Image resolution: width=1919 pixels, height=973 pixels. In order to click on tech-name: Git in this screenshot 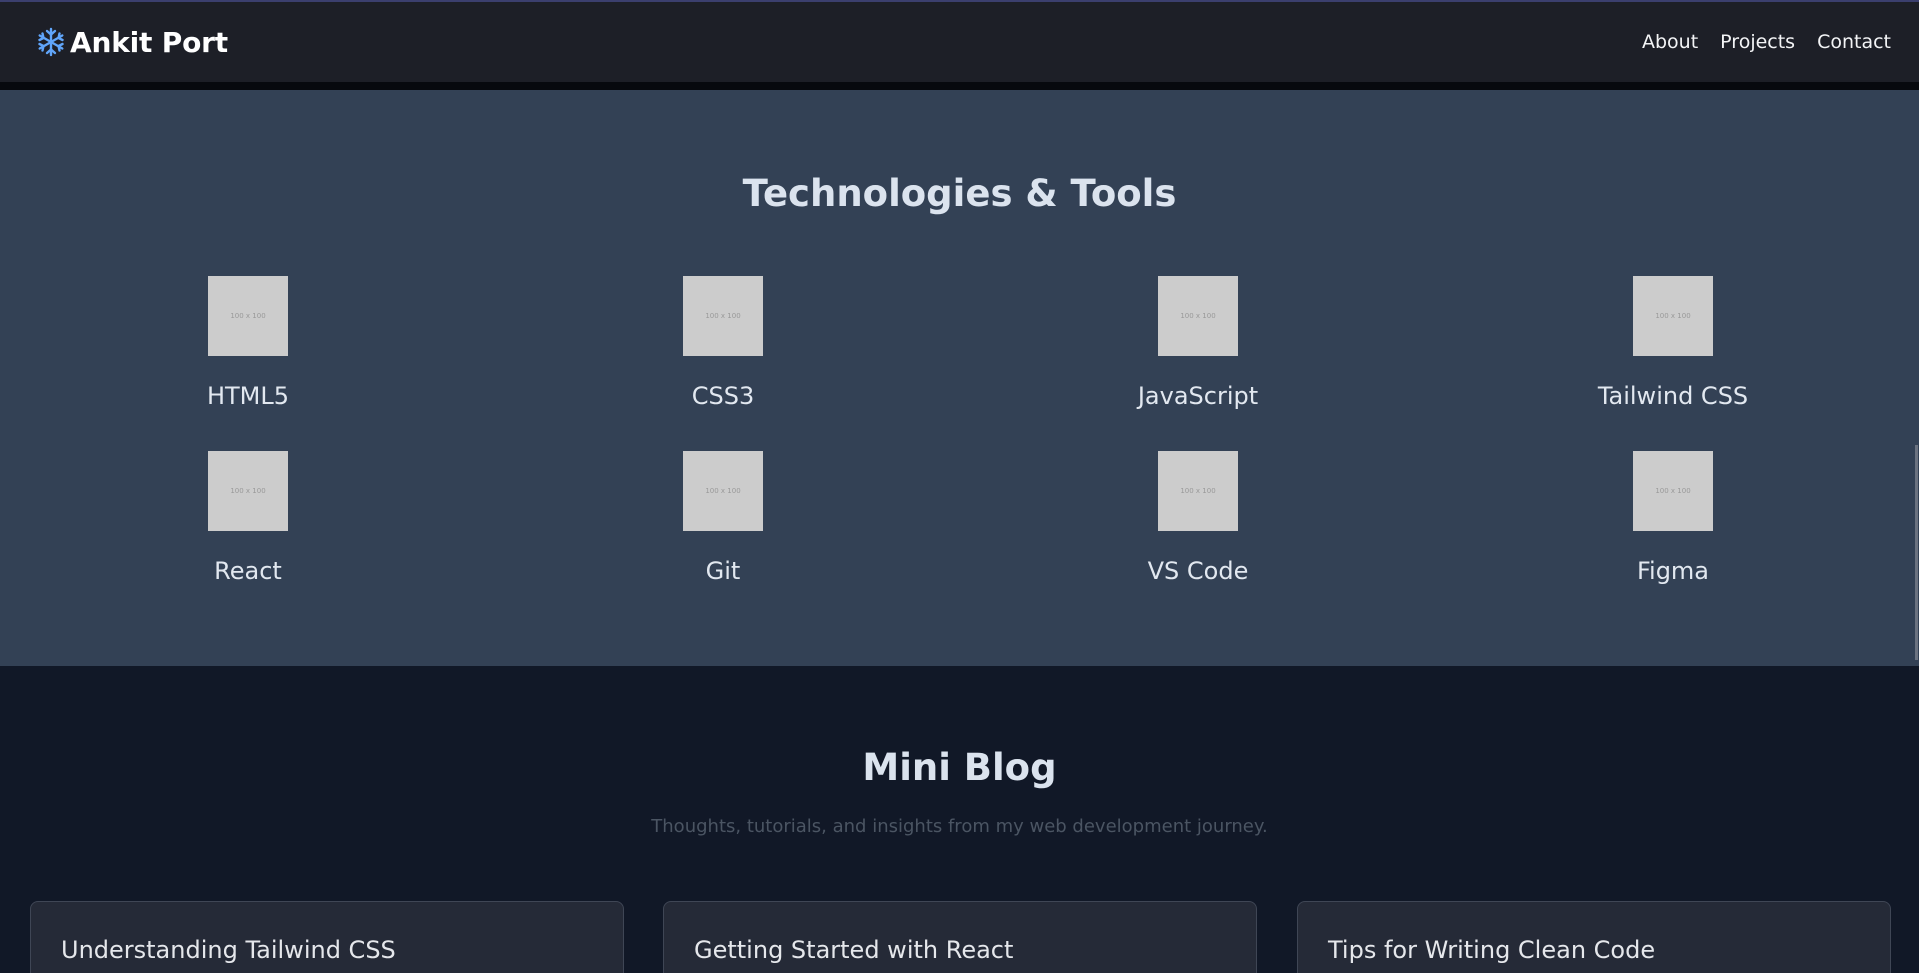, I will do `click(723, 571)`.